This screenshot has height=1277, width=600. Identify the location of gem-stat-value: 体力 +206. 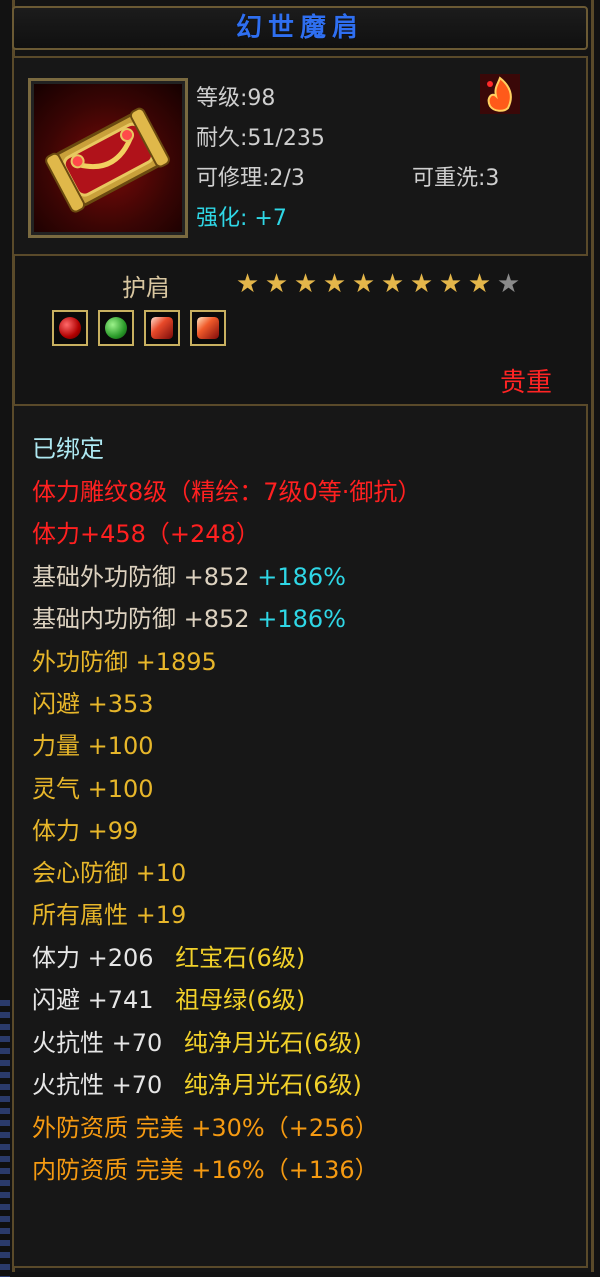
(93, 958).